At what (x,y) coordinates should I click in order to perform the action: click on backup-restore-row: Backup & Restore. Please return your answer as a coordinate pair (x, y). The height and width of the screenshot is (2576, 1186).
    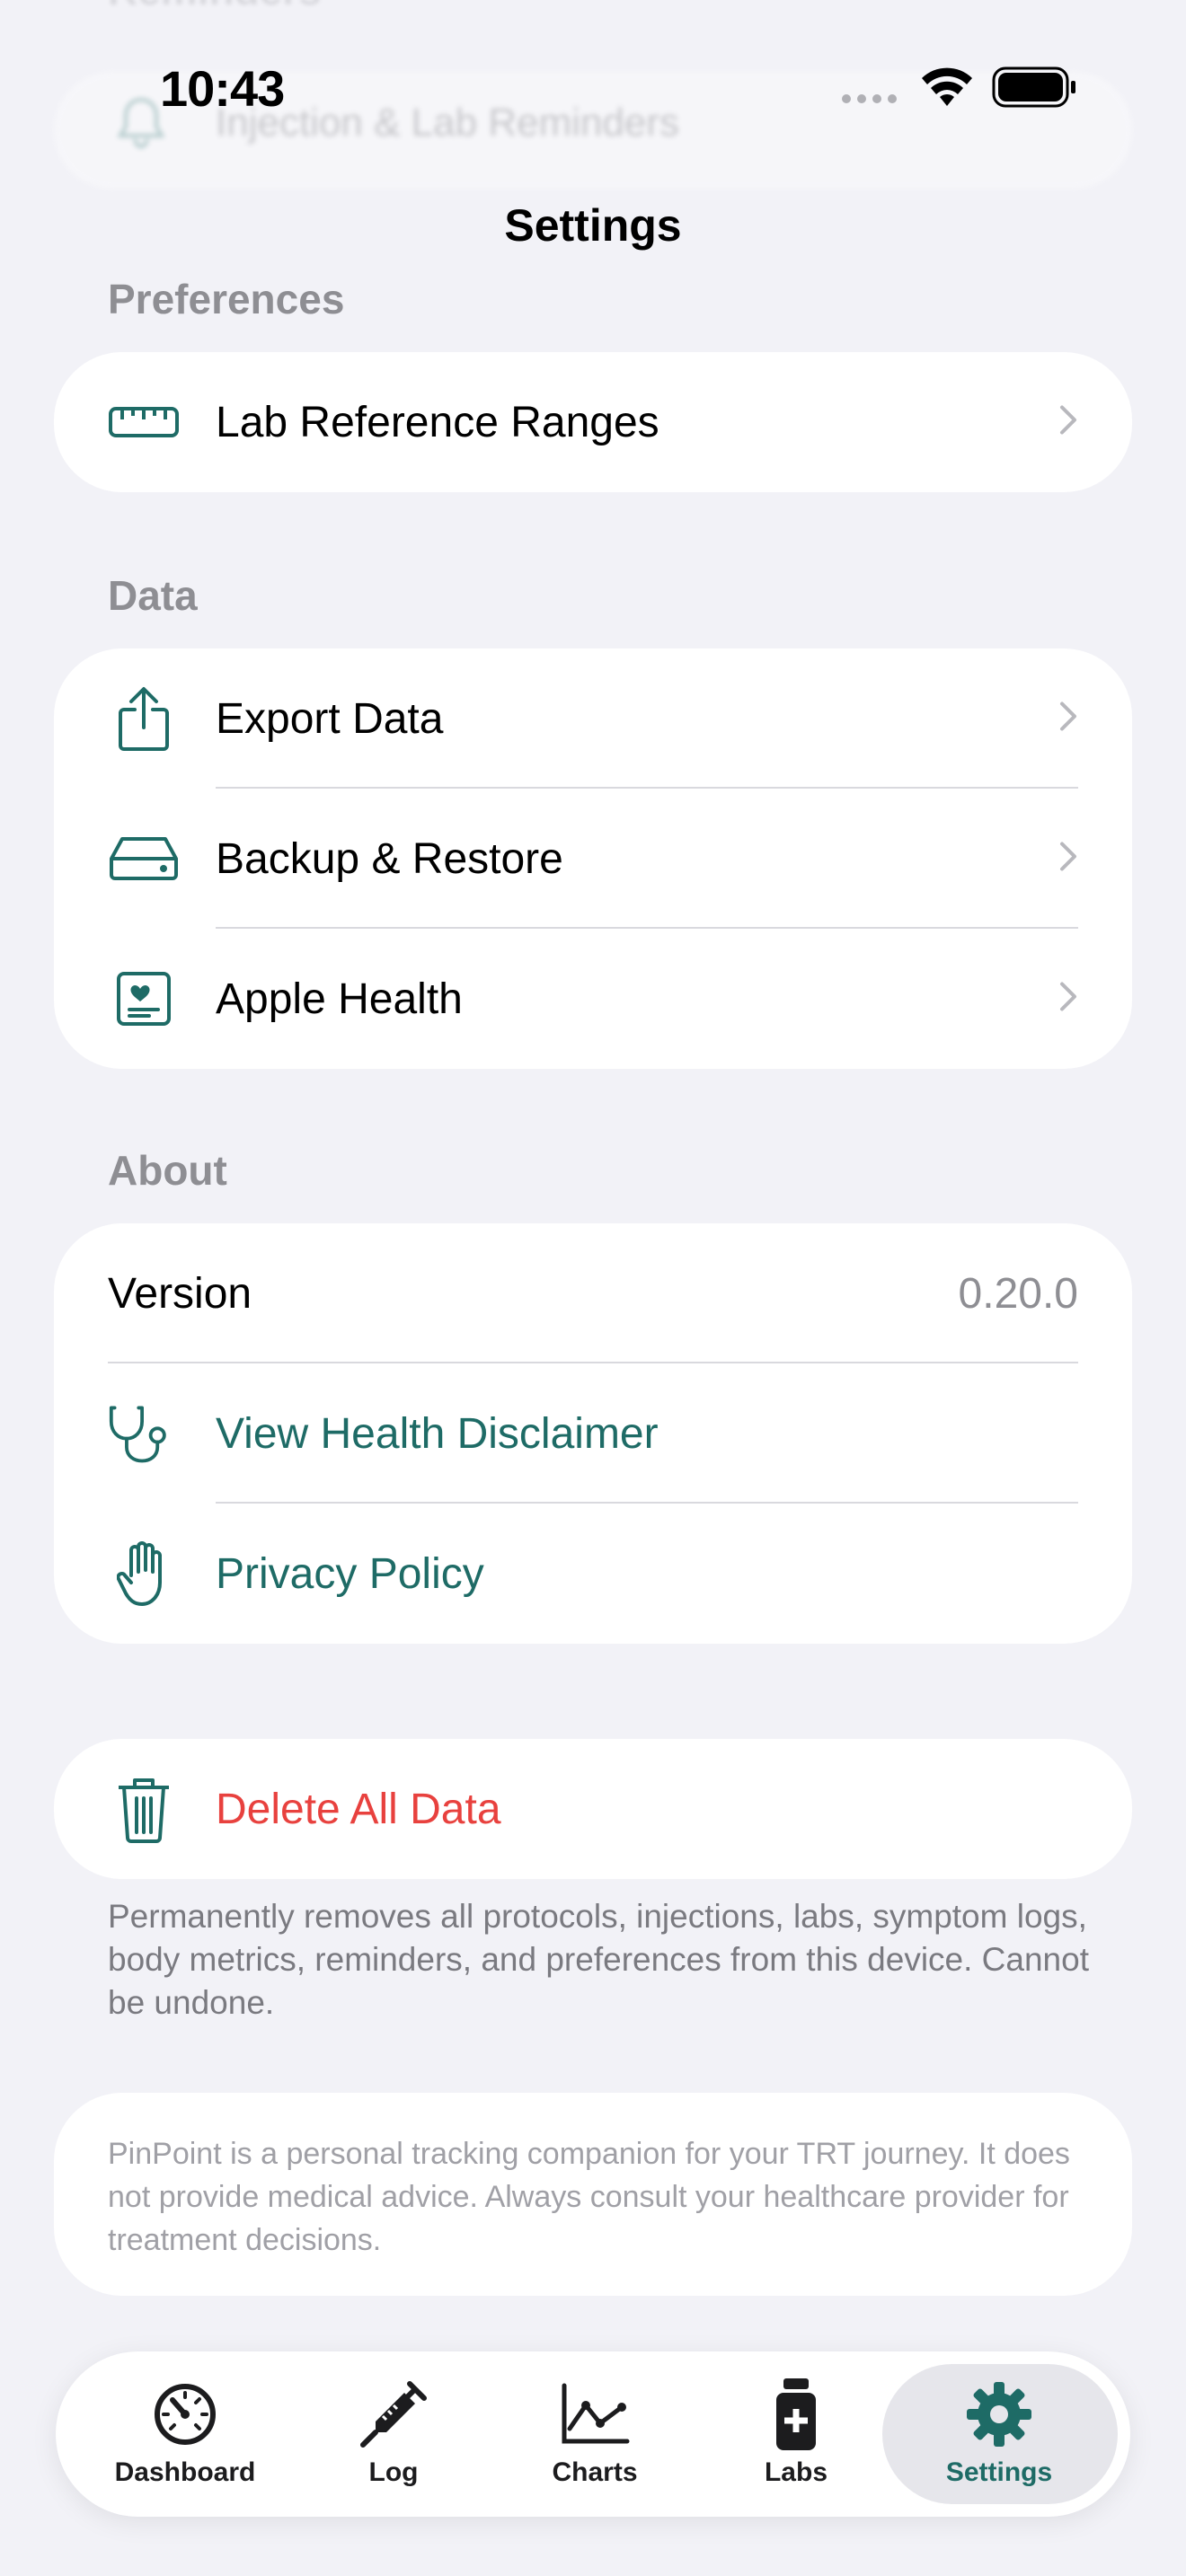
    Looking at the image, I should click on (593, 859).